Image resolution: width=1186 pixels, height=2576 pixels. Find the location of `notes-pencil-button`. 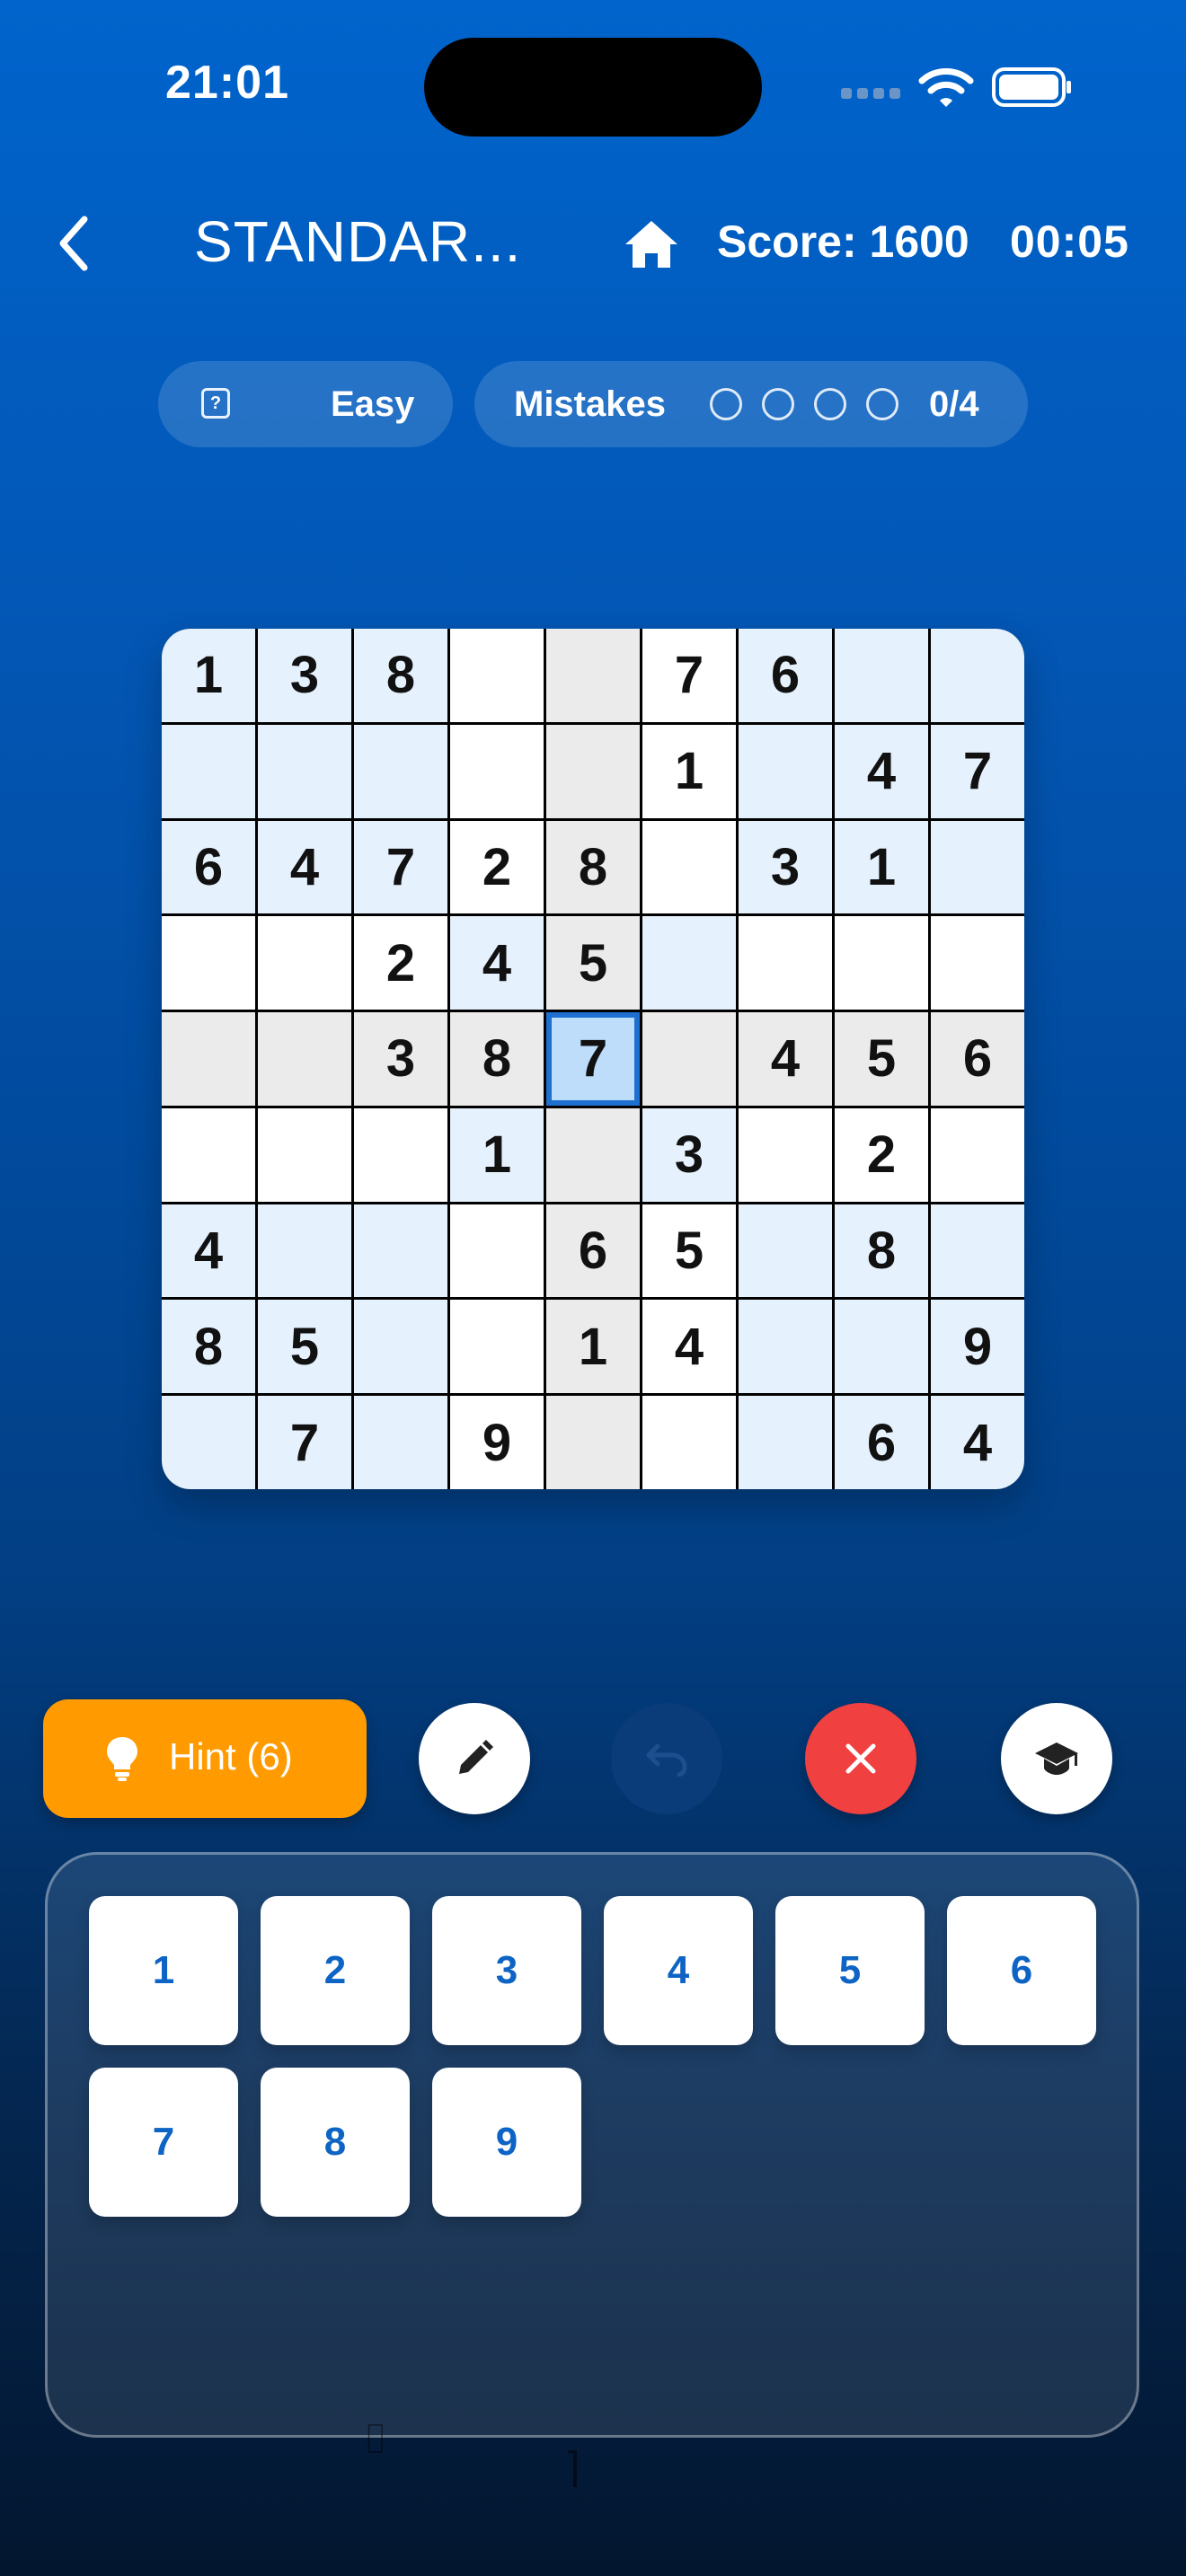

notes-pencil-button is located at coordinates (474, 1758).